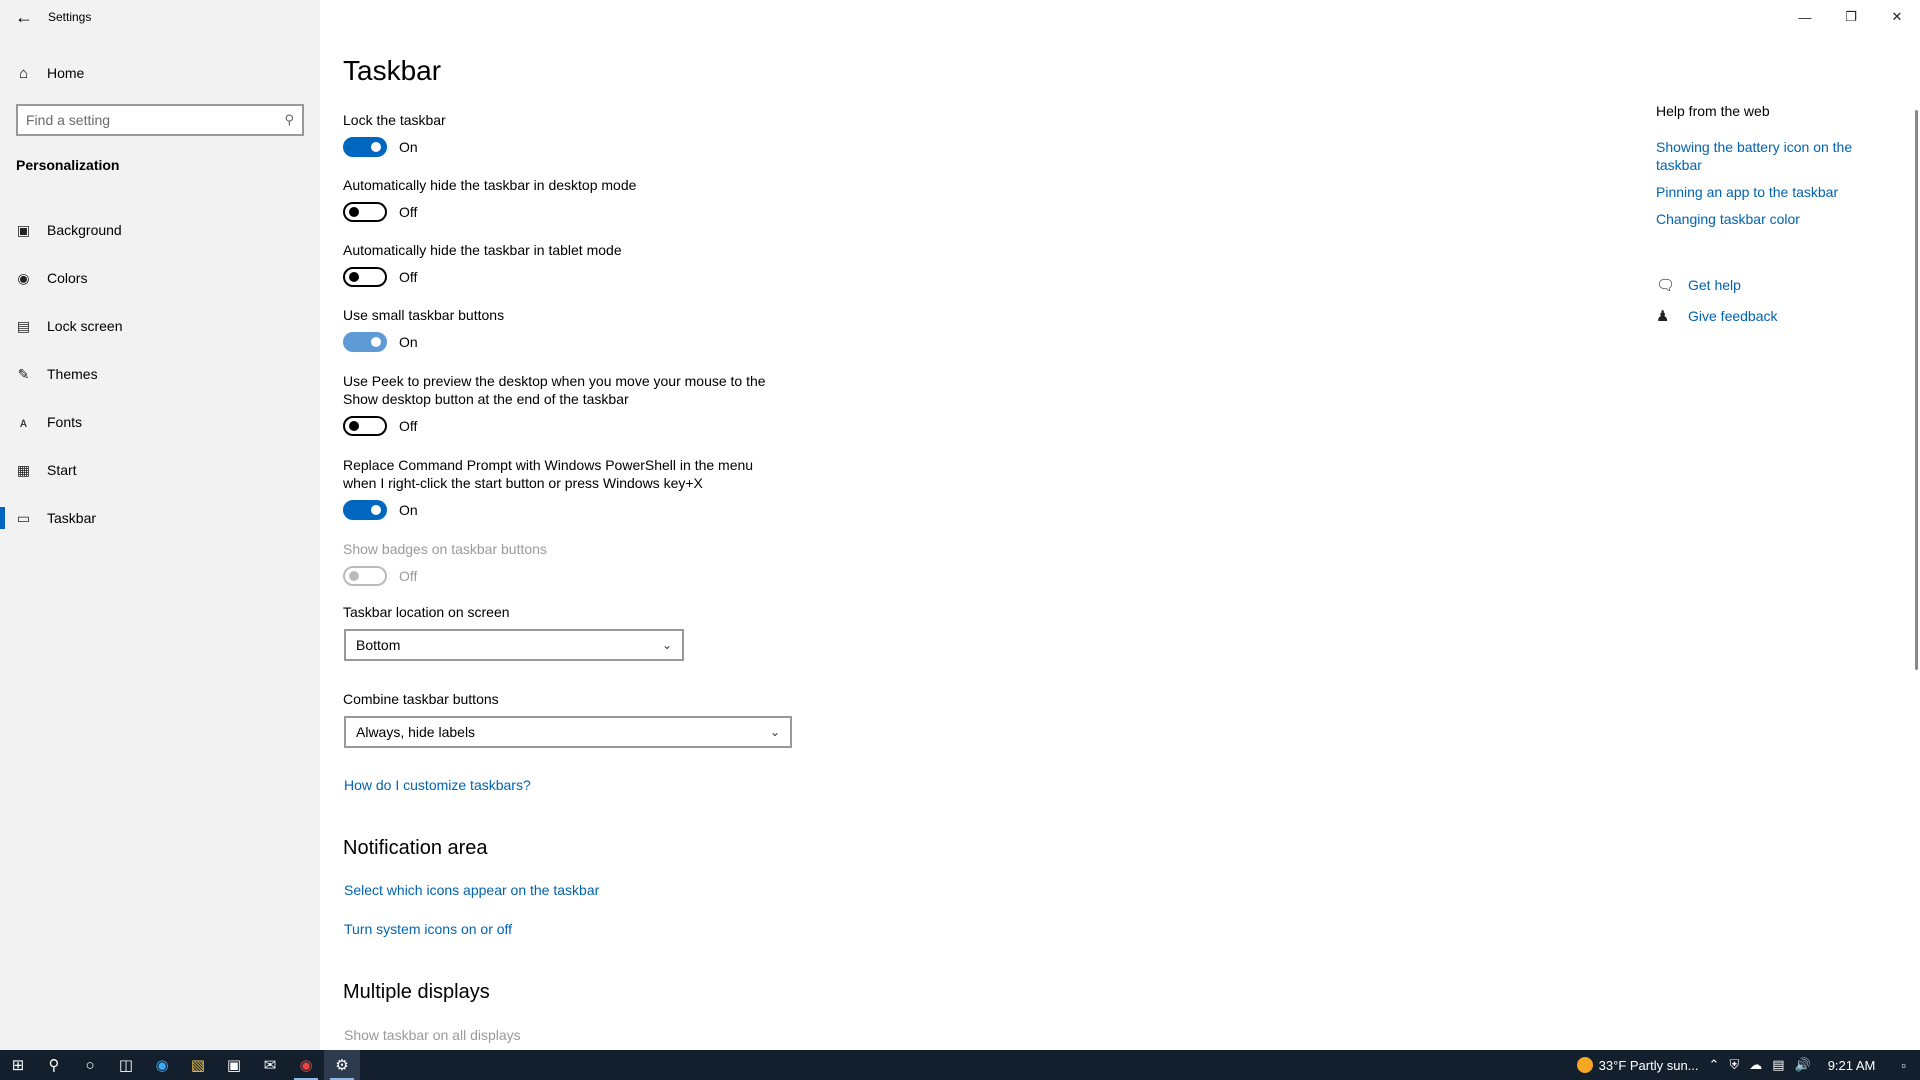 The height and width of the screenshot is (1080, 1920). I want to click on help-link-battery: Showing the battery icon on the taskbar, so click(1766, 156).